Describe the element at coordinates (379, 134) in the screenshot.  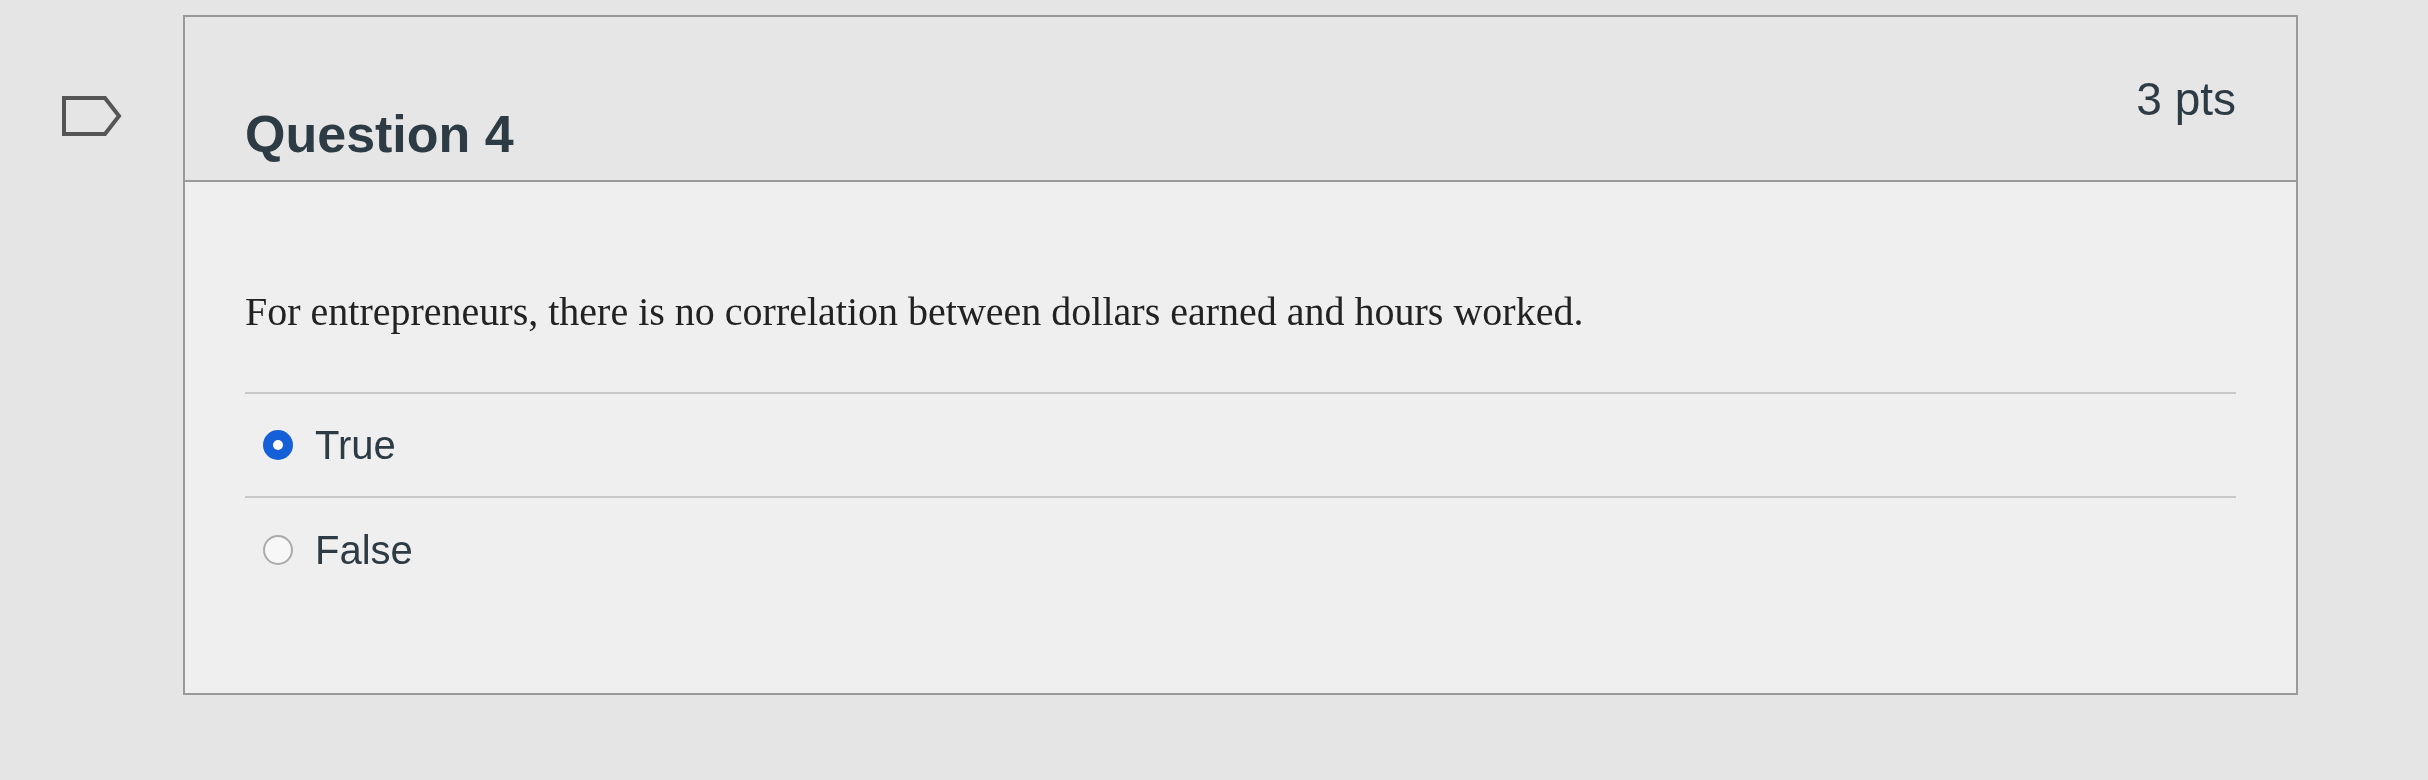
I see `question-title: Question 4` at that location.